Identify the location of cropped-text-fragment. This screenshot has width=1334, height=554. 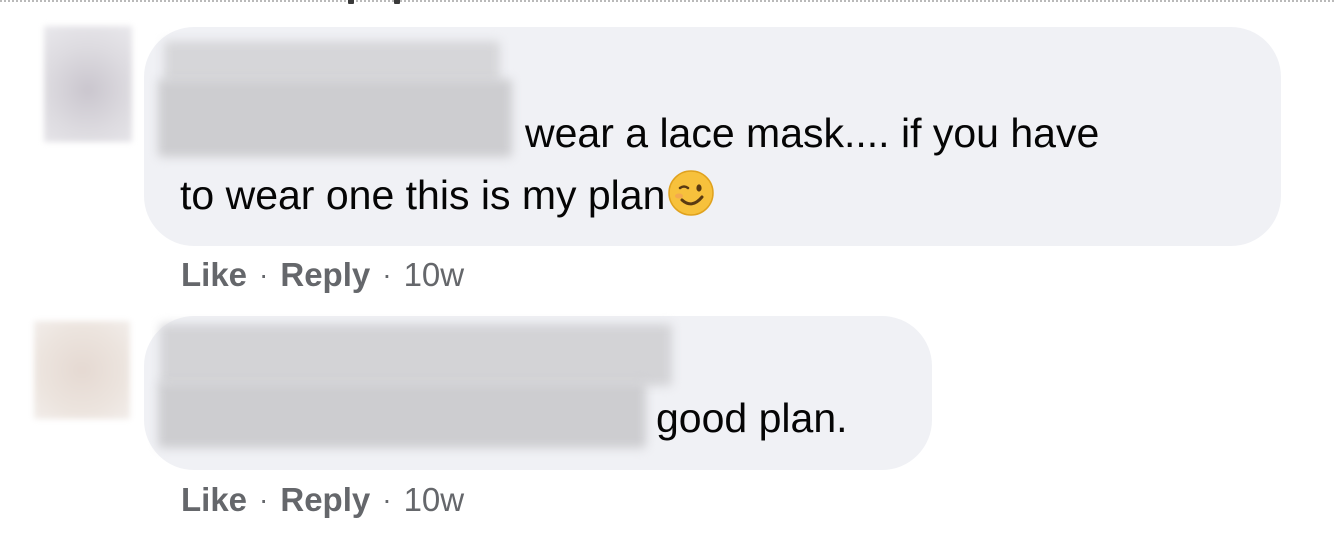
(373, 4).